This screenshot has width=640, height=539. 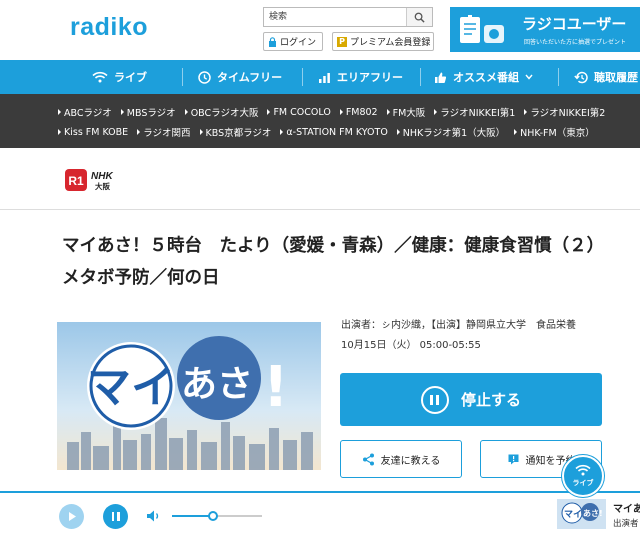 What do you see at coordinates (163, 132) in the screenshot?
I see `station-link: ラジオ関西` at bounding box center [163, 132].